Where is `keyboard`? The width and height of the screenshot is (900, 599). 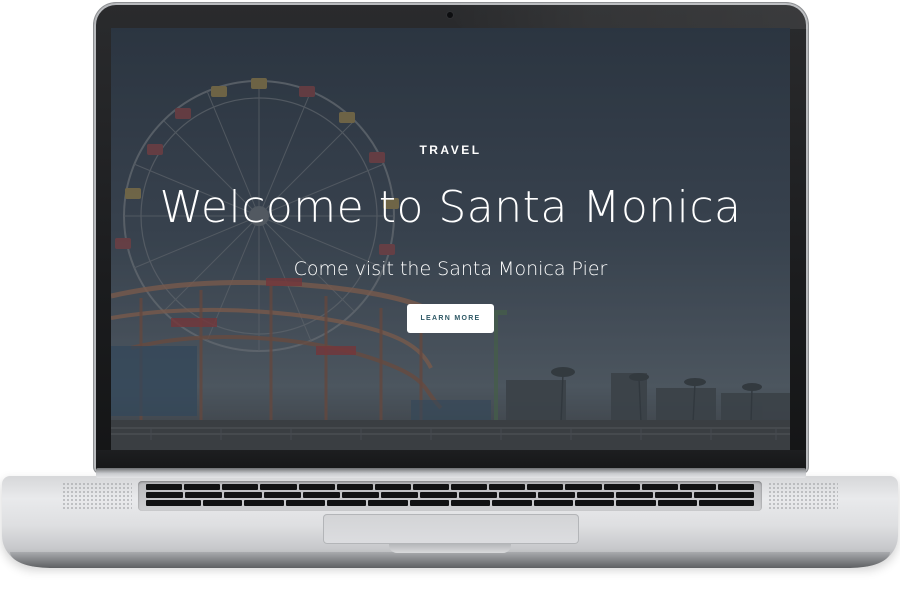 keyboard is located at coordinates (450, 496).